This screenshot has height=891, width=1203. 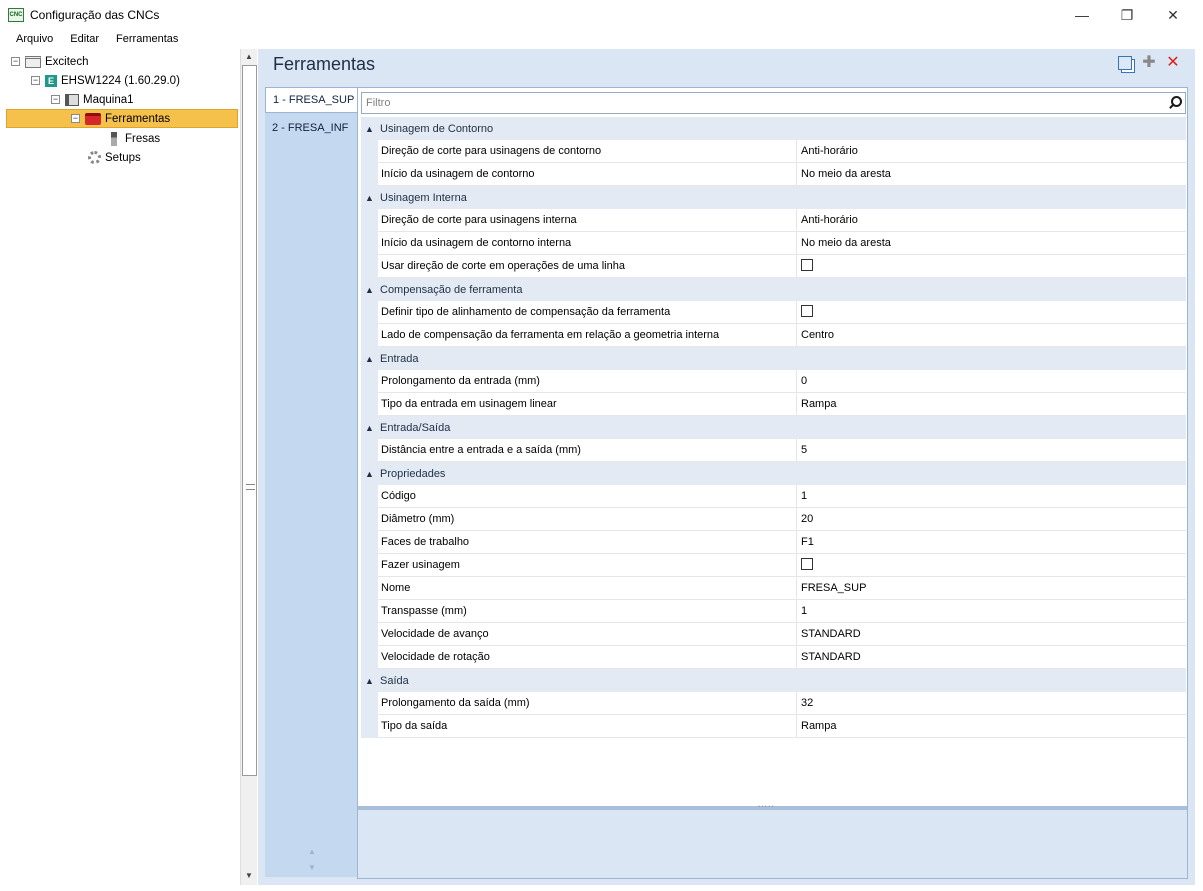 What do you see at coordinates (587, 220) in the screenshot?
I see `property-name: Direção de corte para usinagens interna` at bounding box center [587, 220].